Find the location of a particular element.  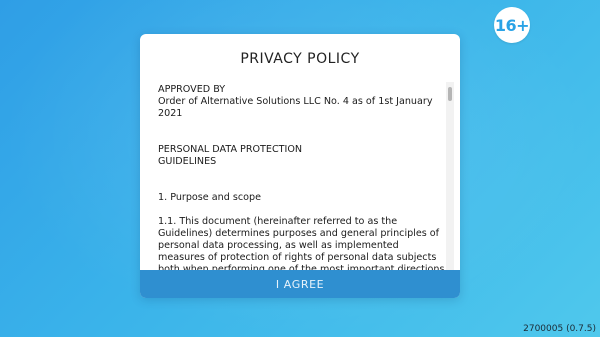

scrollbar is located at coordinates (450, 176).